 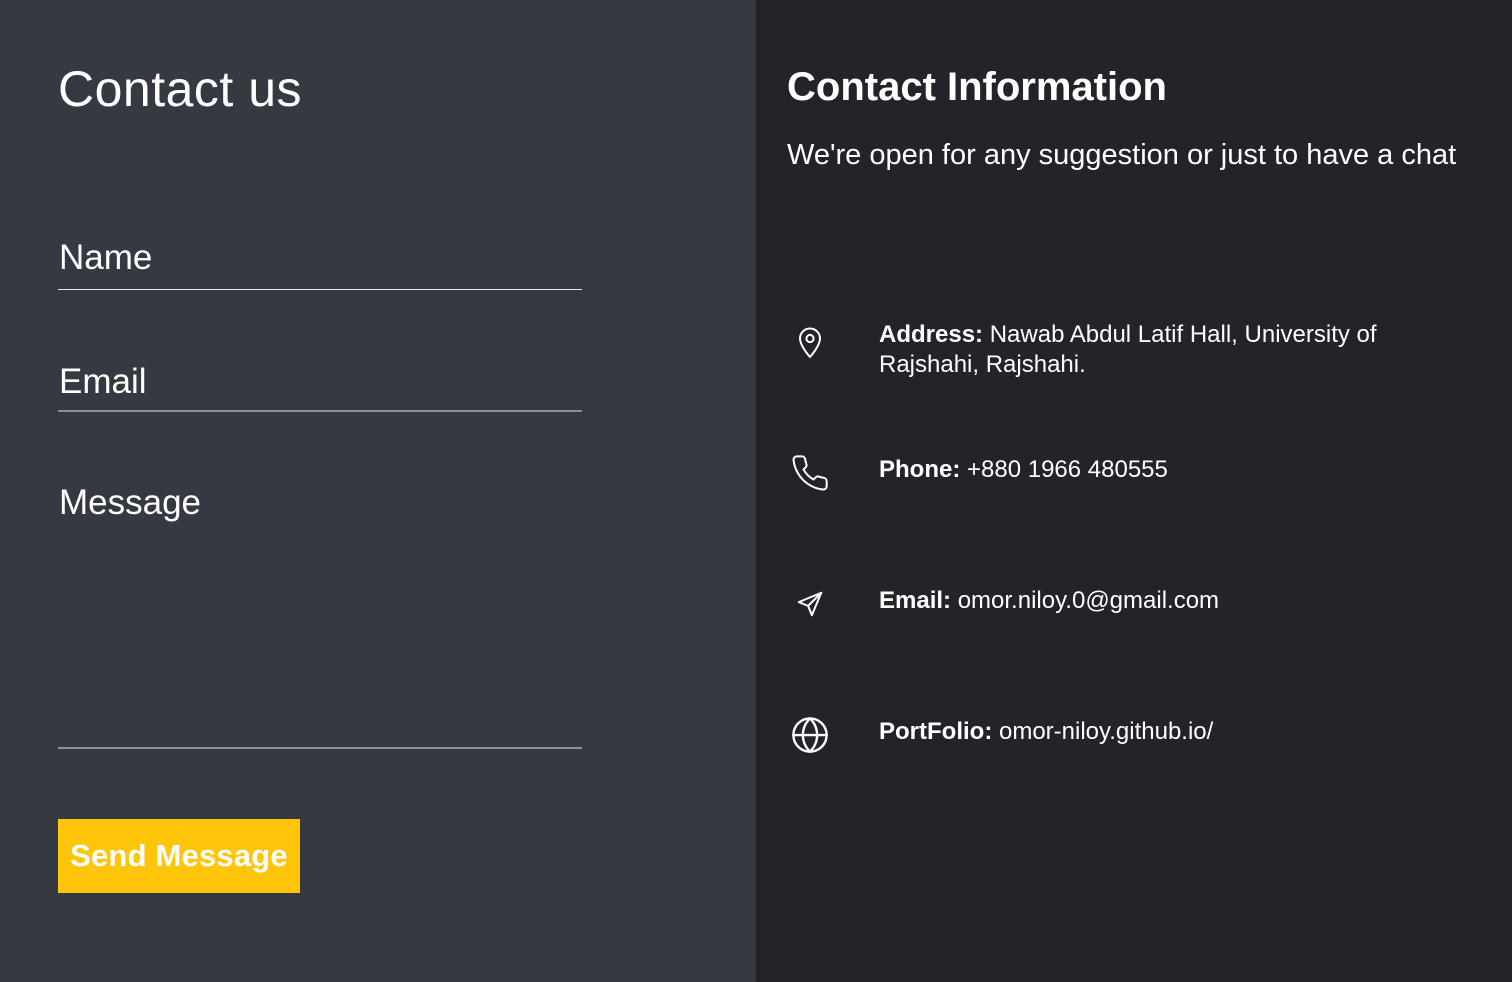 I want to click on info-item-portfolio: PortFolio: omor-niloy.github.io/, so click(x=1132, y=735).